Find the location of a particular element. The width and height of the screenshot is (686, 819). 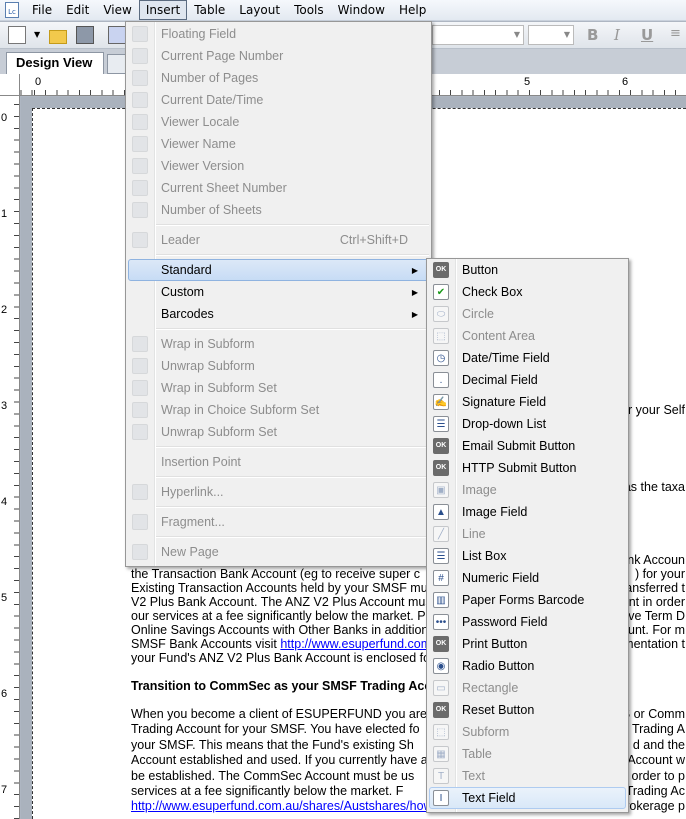

ruler-label: 1 is located at coordinates (4, 214).